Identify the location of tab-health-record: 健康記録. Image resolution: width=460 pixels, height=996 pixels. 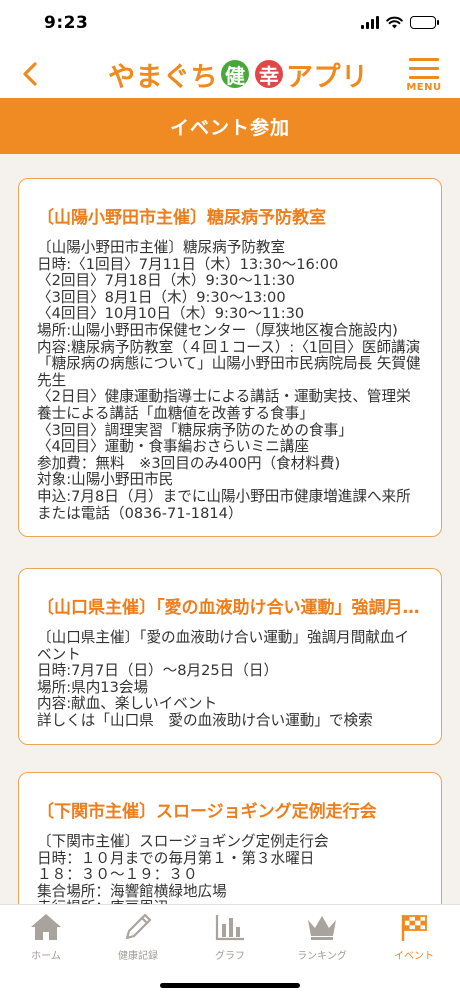
(138, 935).